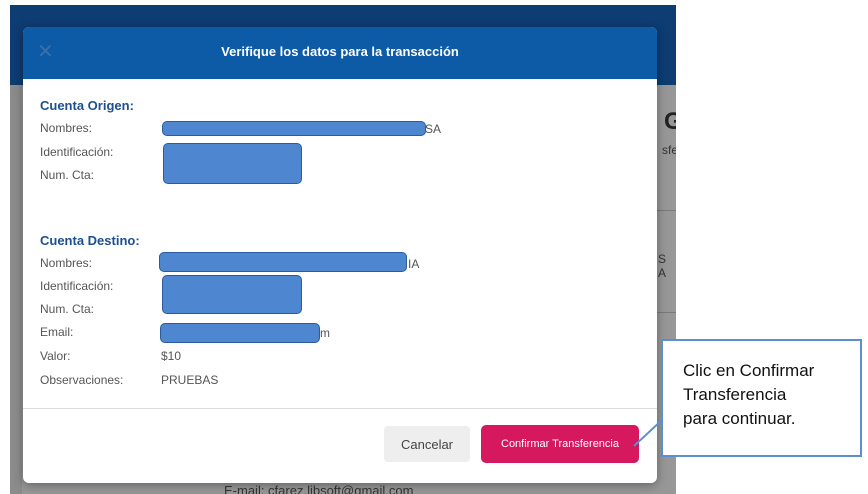 This screenshot has width=868, height=494. Describe the element at coordinates (669, 150) in the screenshot. I see `background-text-fragment: sfe` at that location.